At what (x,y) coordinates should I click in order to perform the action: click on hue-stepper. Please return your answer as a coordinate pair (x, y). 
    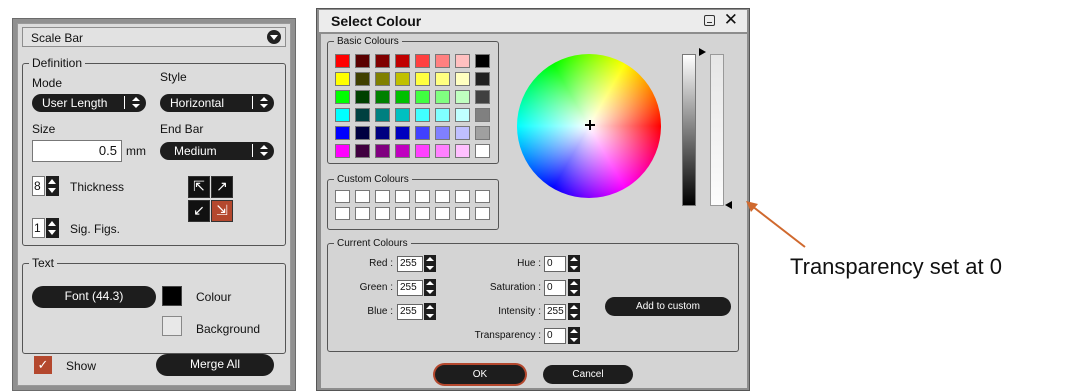
    Looking at the image, I should click on (574, 263).